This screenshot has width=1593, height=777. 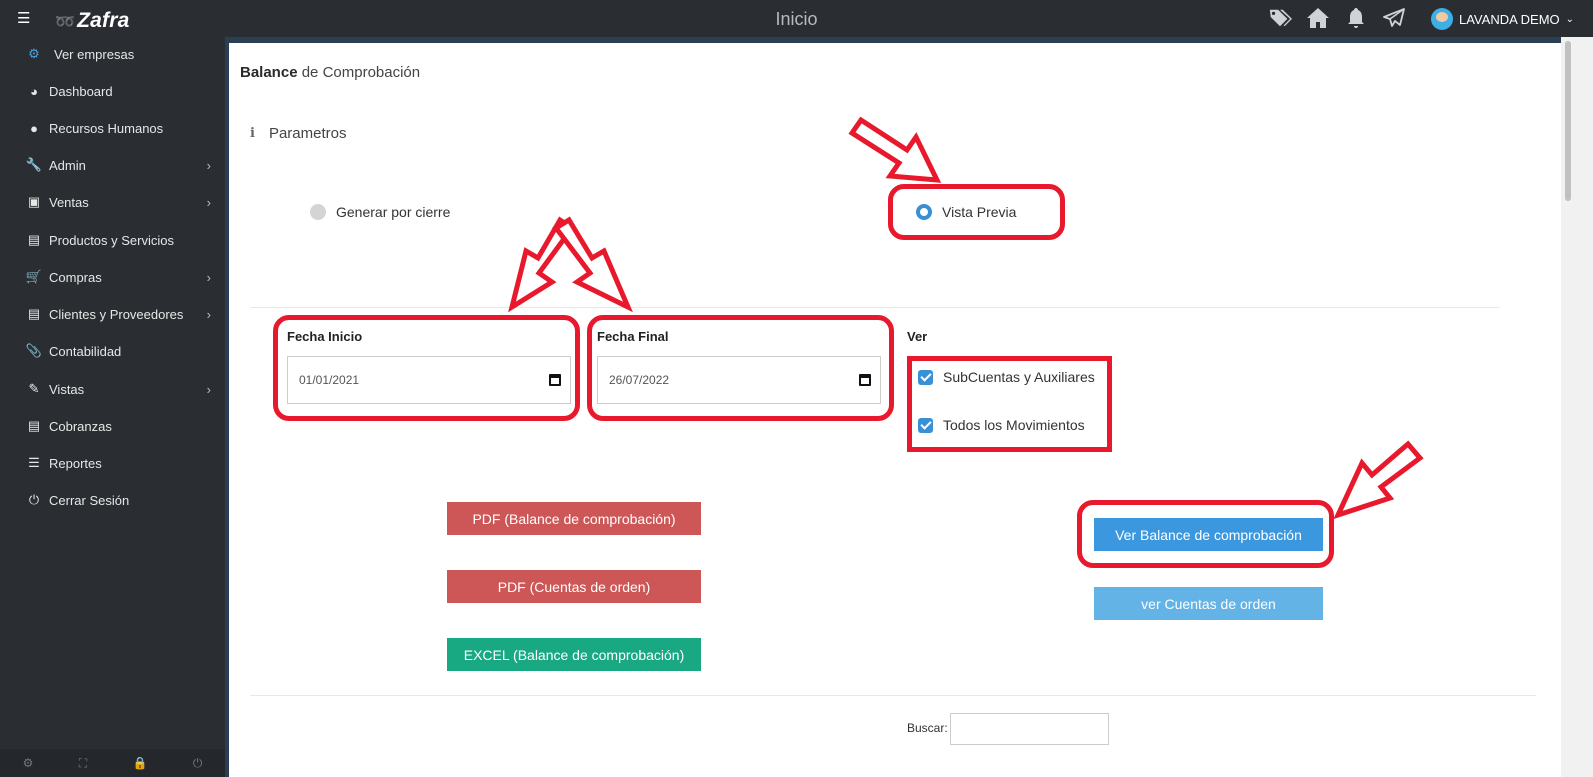 I want to click on home-icon, so click(x=1318, y=18).